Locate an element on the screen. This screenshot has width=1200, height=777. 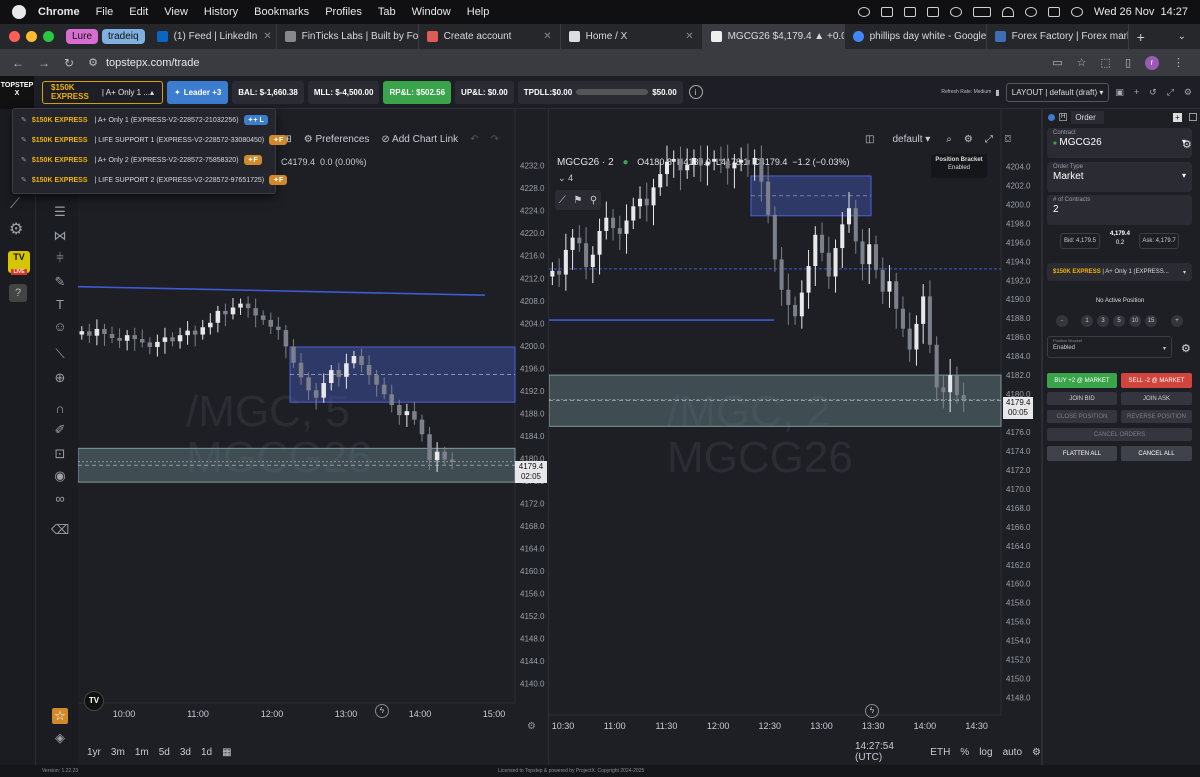
qty-1-button: 1 is located at coordinates (1087, 321).